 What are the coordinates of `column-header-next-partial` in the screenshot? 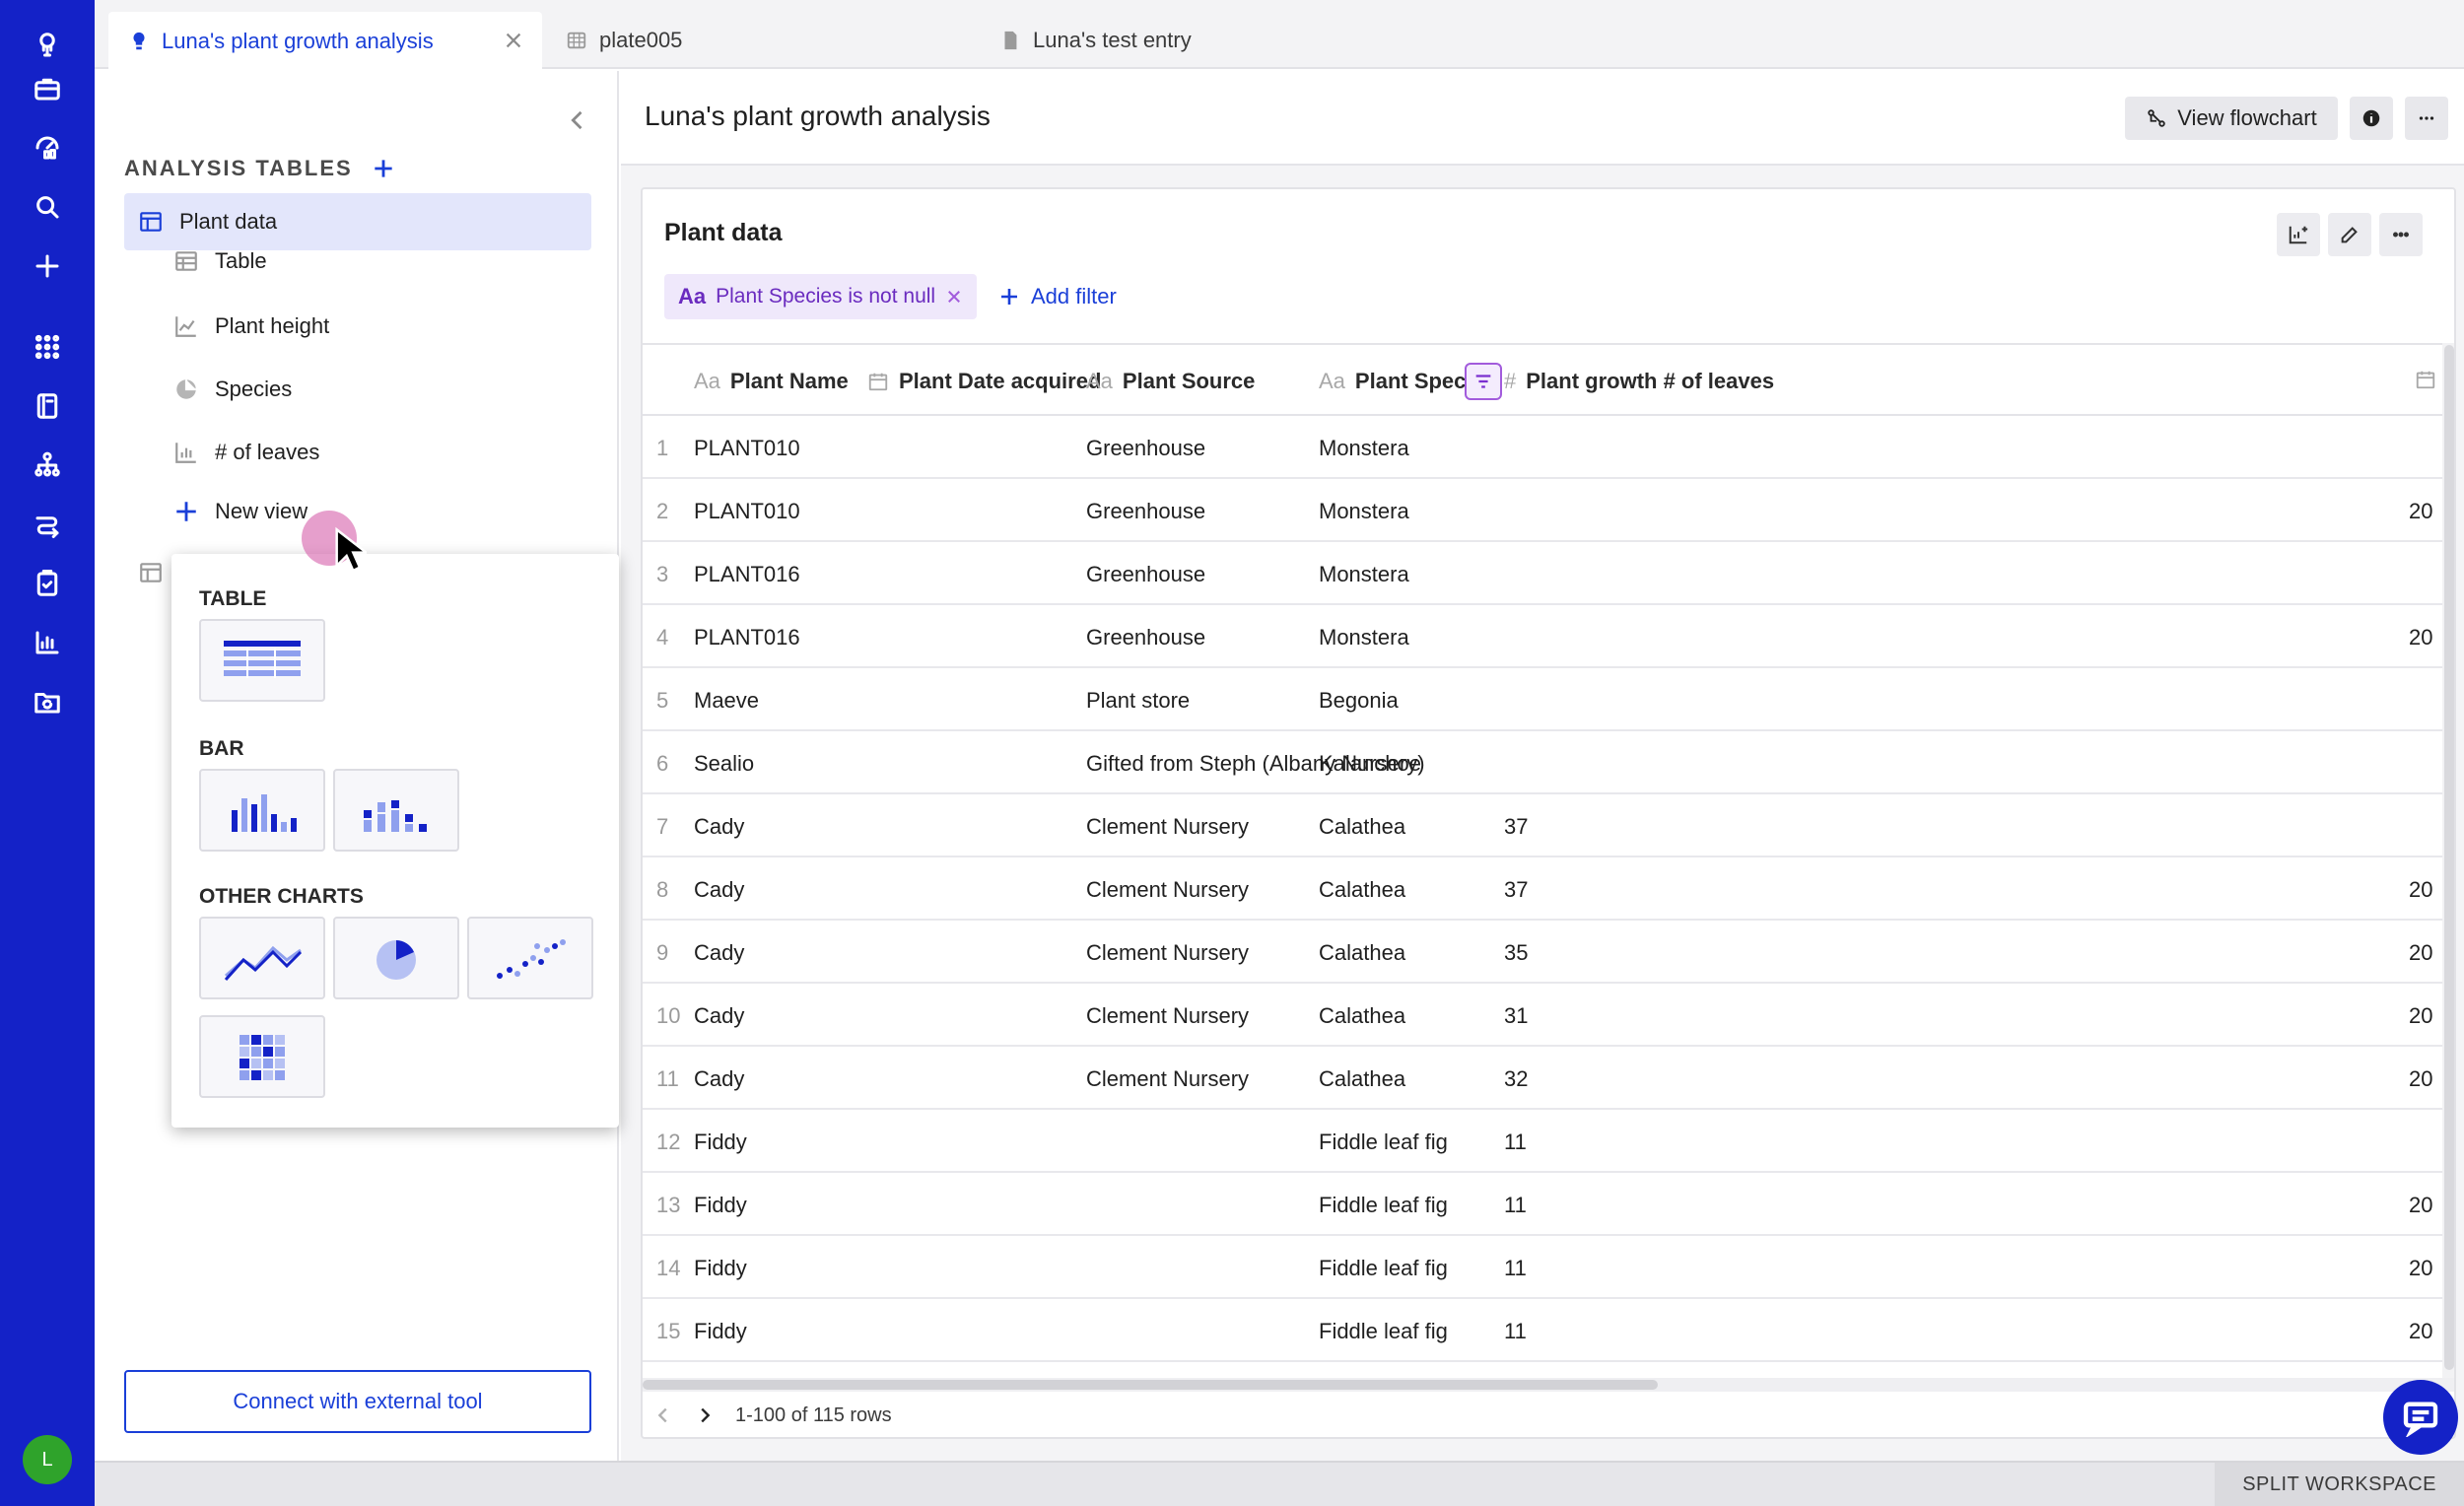 It's located at (2425, 379).